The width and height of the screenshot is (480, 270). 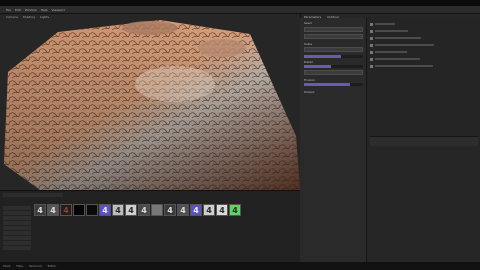 What do you see at coordinates (44, 17) in the screenshot?
I see `lights-menu: Lights` at bounding box center [44, 17].